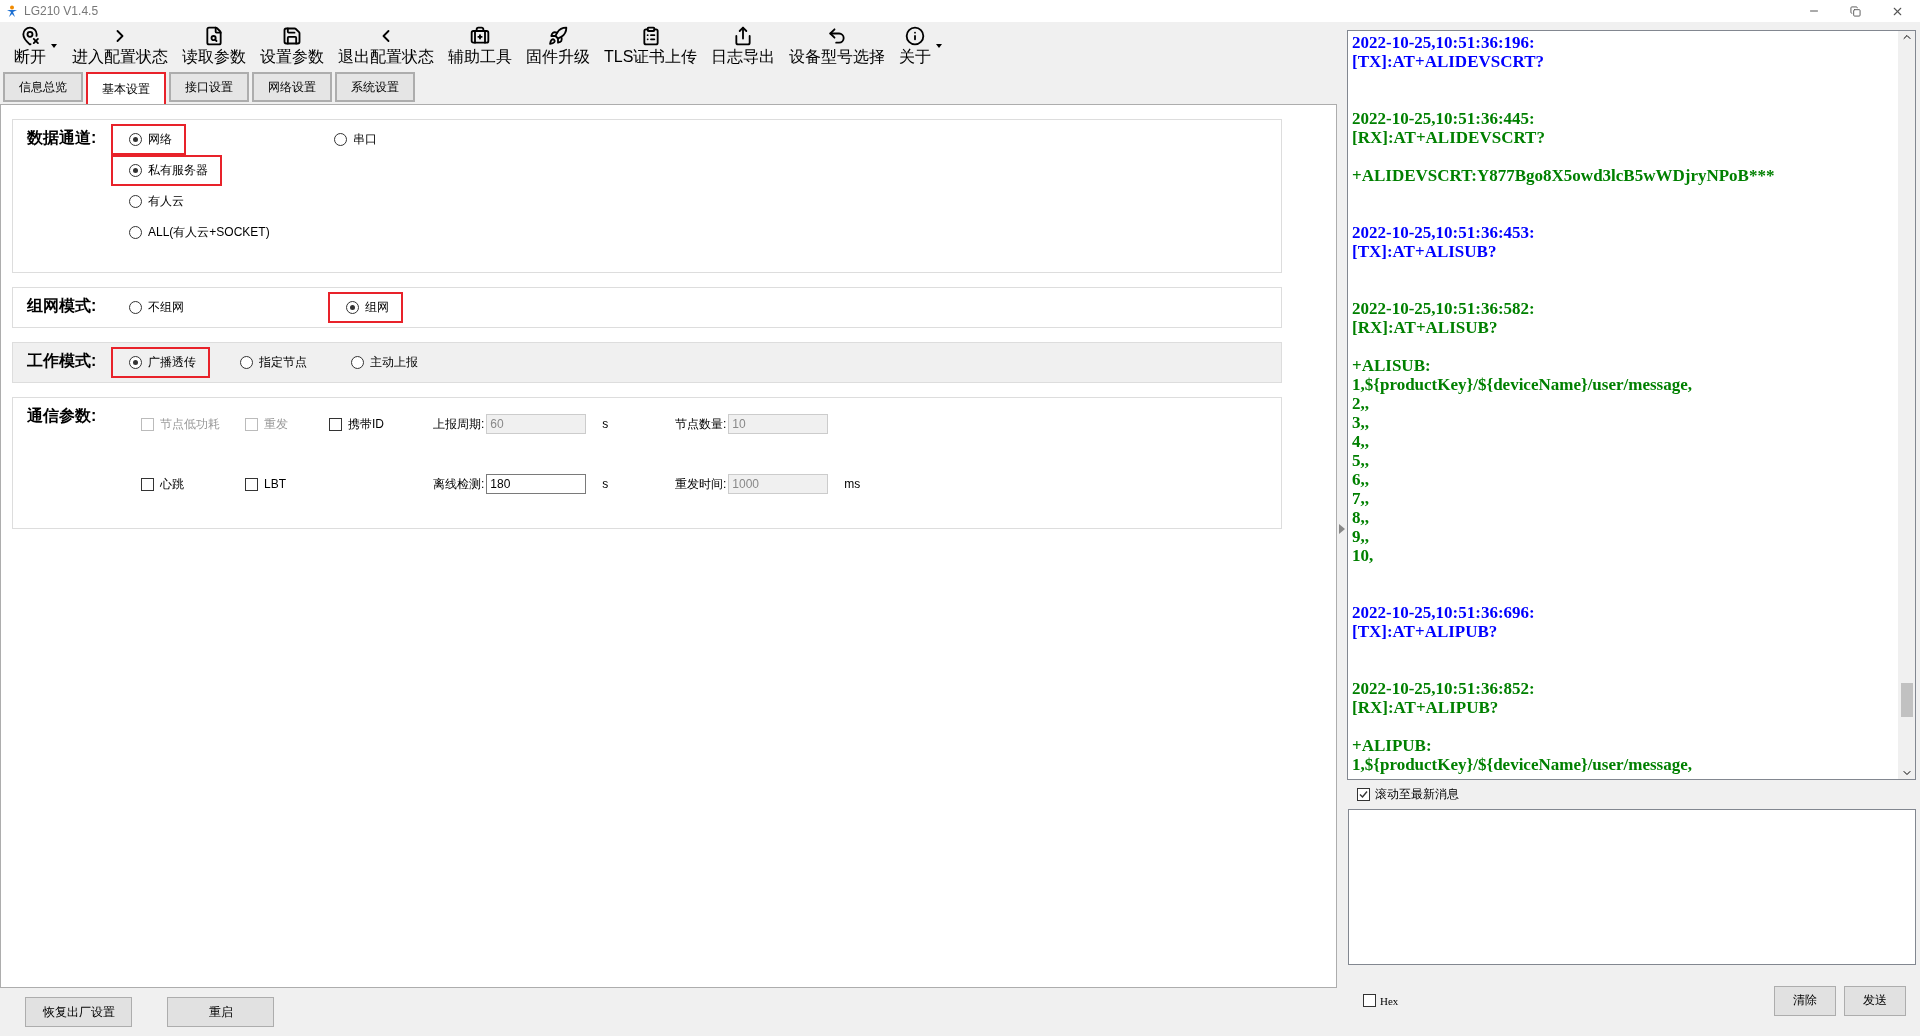 This screenshot has width=1920, height=1036. I want to click on toolbar-button: 固件升级, so click(558, 47).